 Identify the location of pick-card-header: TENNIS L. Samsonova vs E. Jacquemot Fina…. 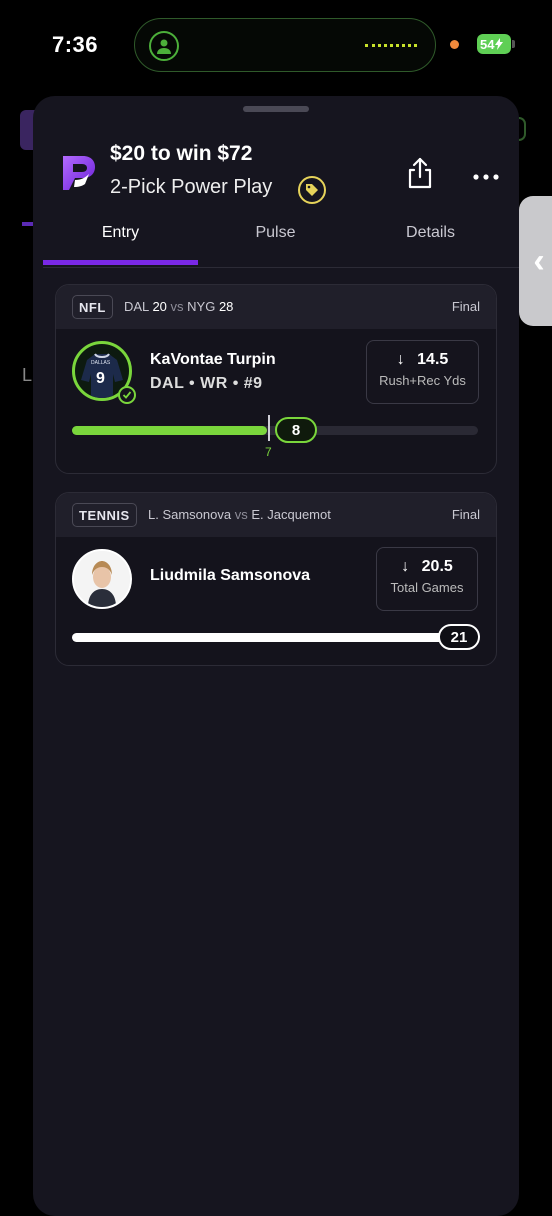
(276, 515).